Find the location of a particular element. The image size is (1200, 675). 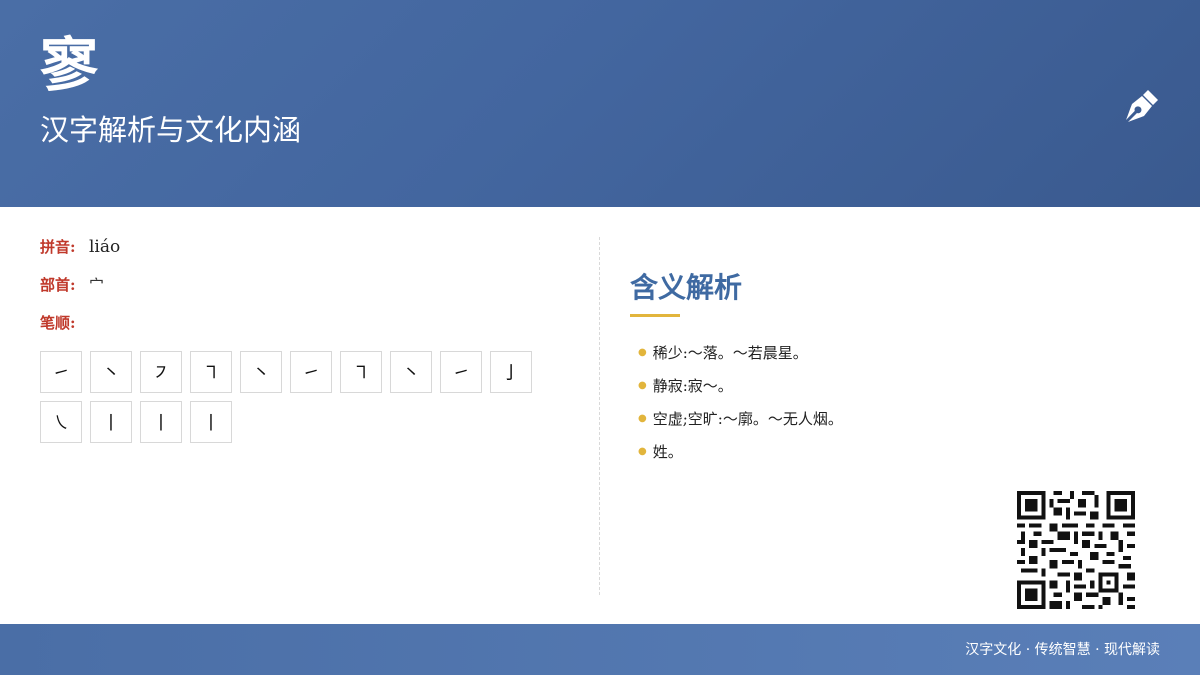

meaning-text: 静寂:寂～。 is located at coordinates (692, 385).